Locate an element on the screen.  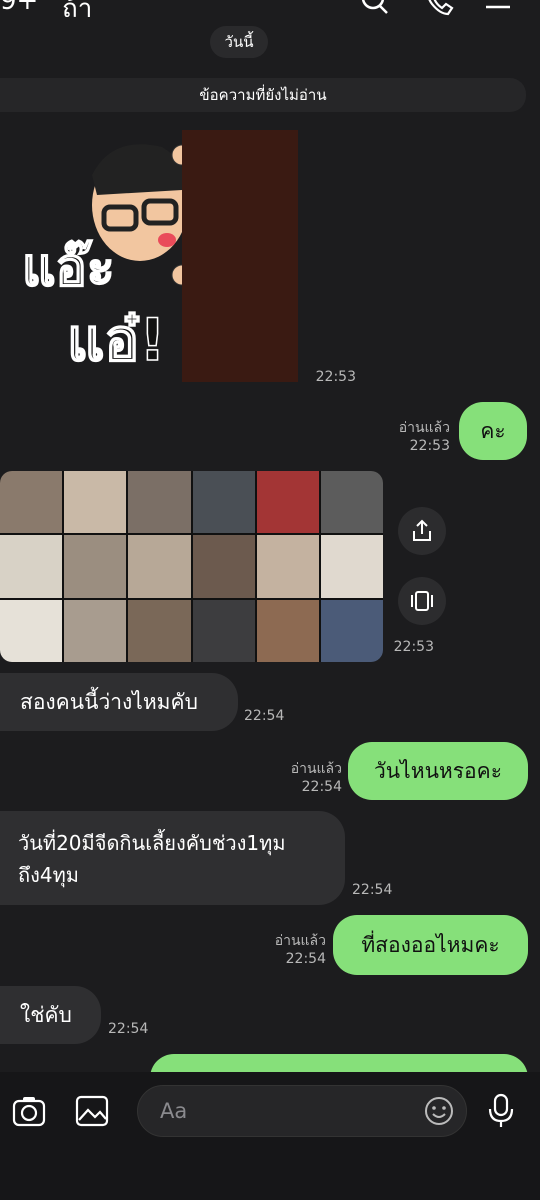
mic-icon is located at coordinates (501, 1113).